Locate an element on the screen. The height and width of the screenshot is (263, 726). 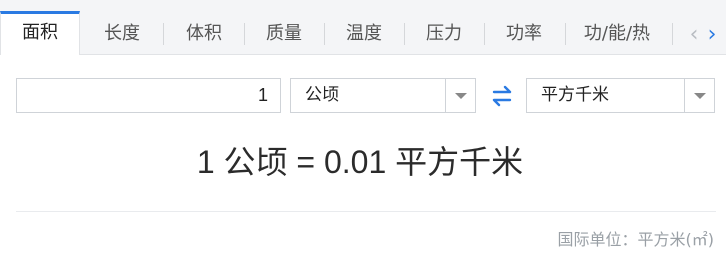
divider is located at coordinates (366, 211).